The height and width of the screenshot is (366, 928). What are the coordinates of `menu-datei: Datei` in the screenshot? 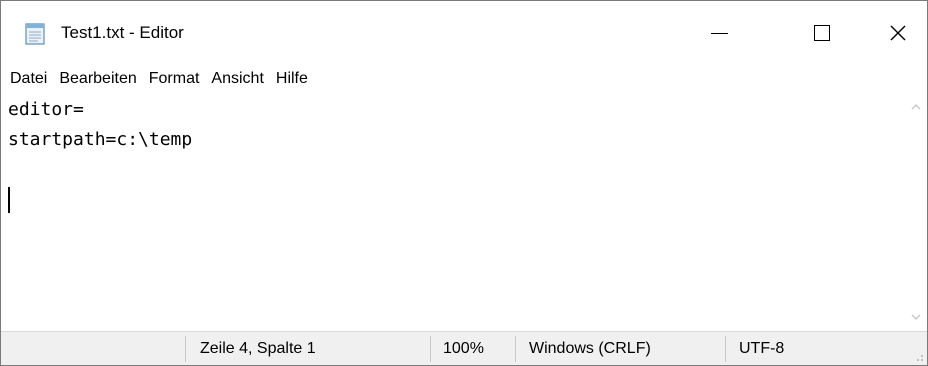 It's located at (27, 79).